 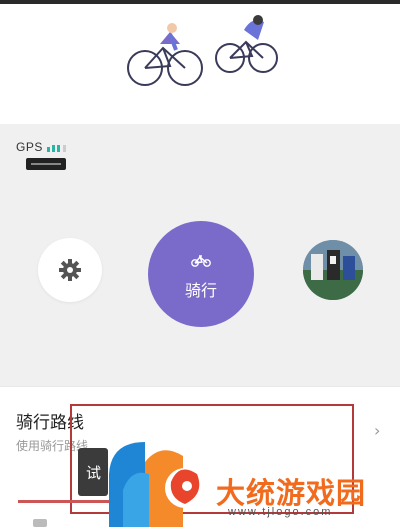 What do you see at coordinates (333, 270) in the screenshot?
I see `avatar` at bounding box center [333, 270].